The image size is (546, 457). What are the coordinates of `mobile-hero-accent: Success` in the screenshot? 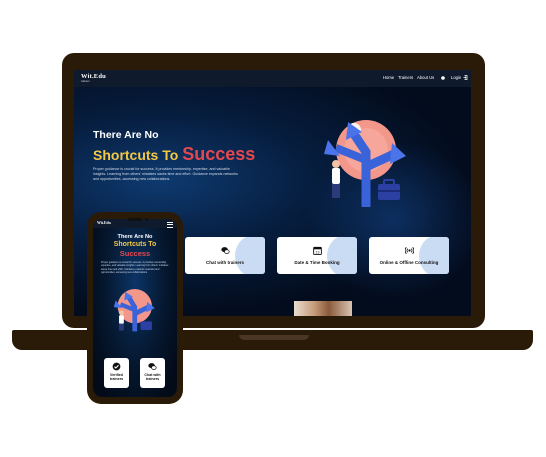 It's located at (135, 253).